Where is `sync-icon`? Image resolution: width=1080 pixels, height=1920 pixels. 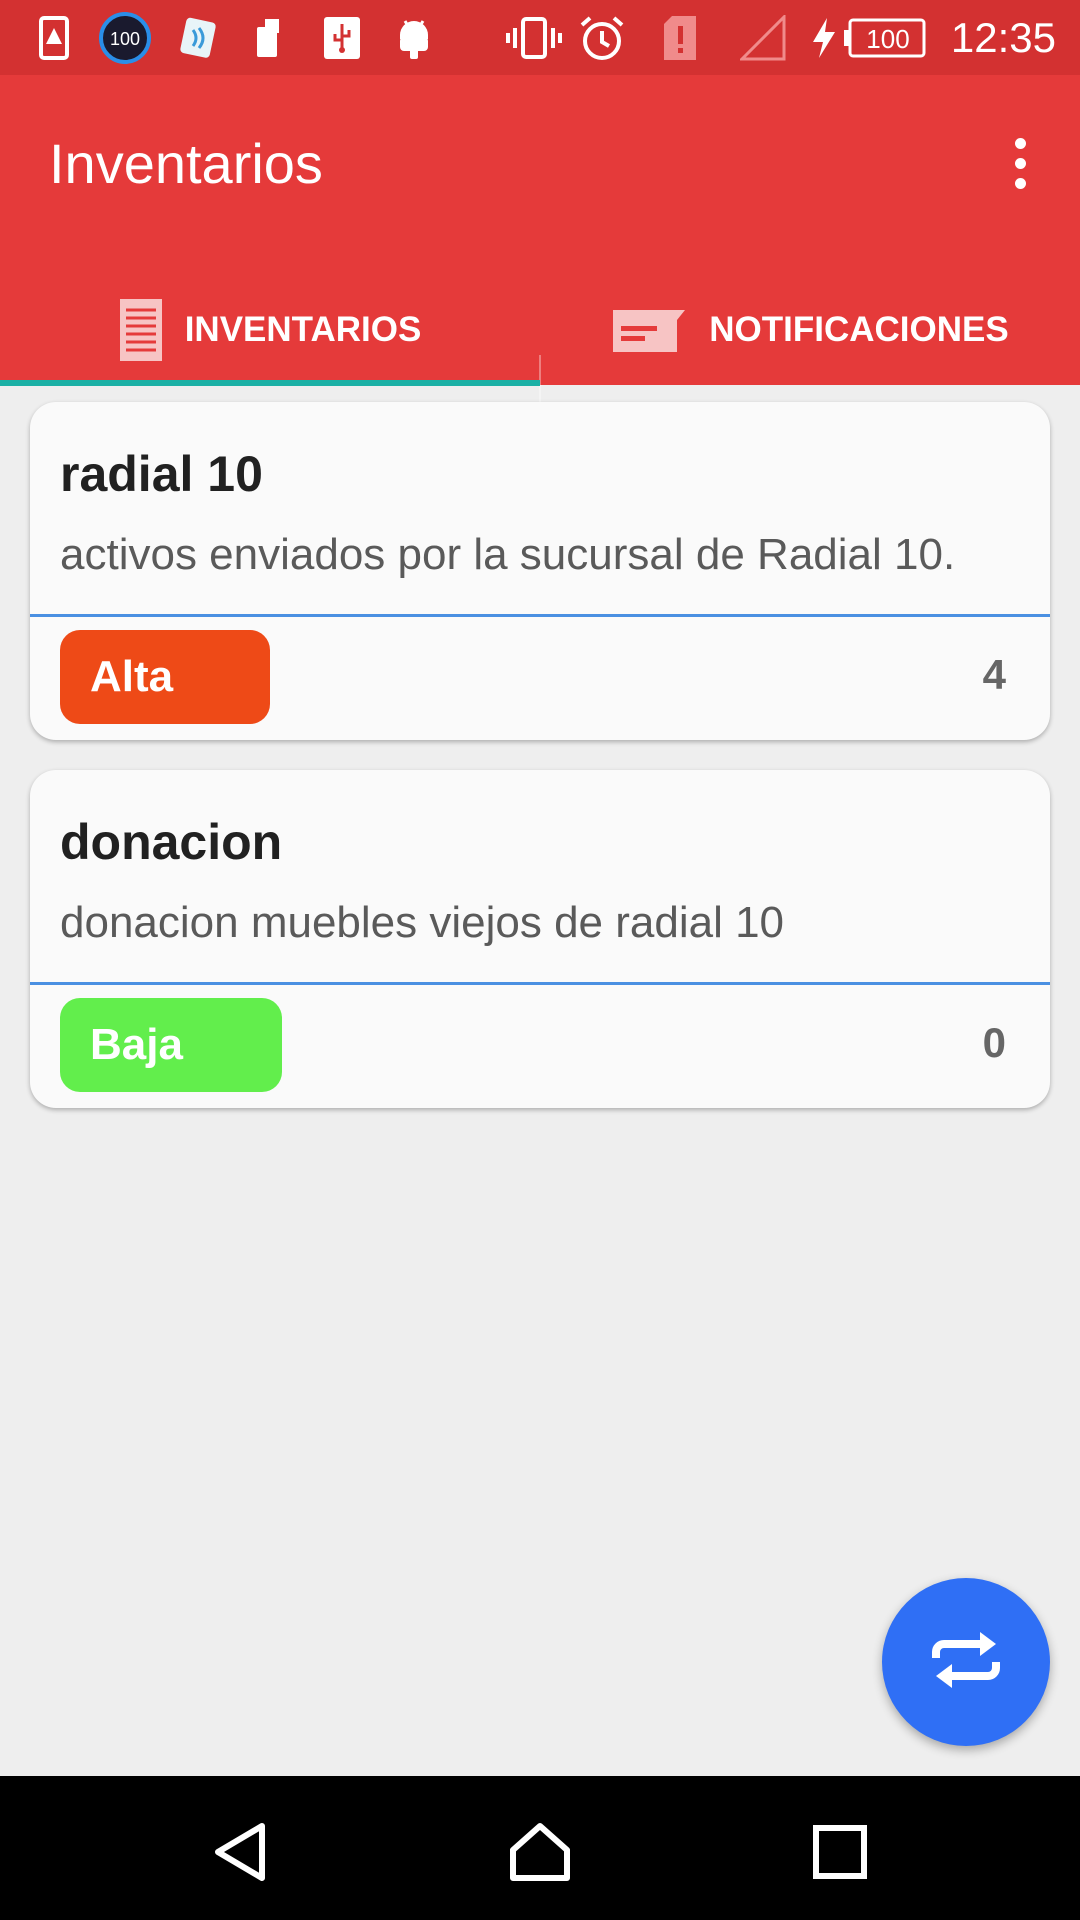
sync-icon is located at coordinates (966, 1662).